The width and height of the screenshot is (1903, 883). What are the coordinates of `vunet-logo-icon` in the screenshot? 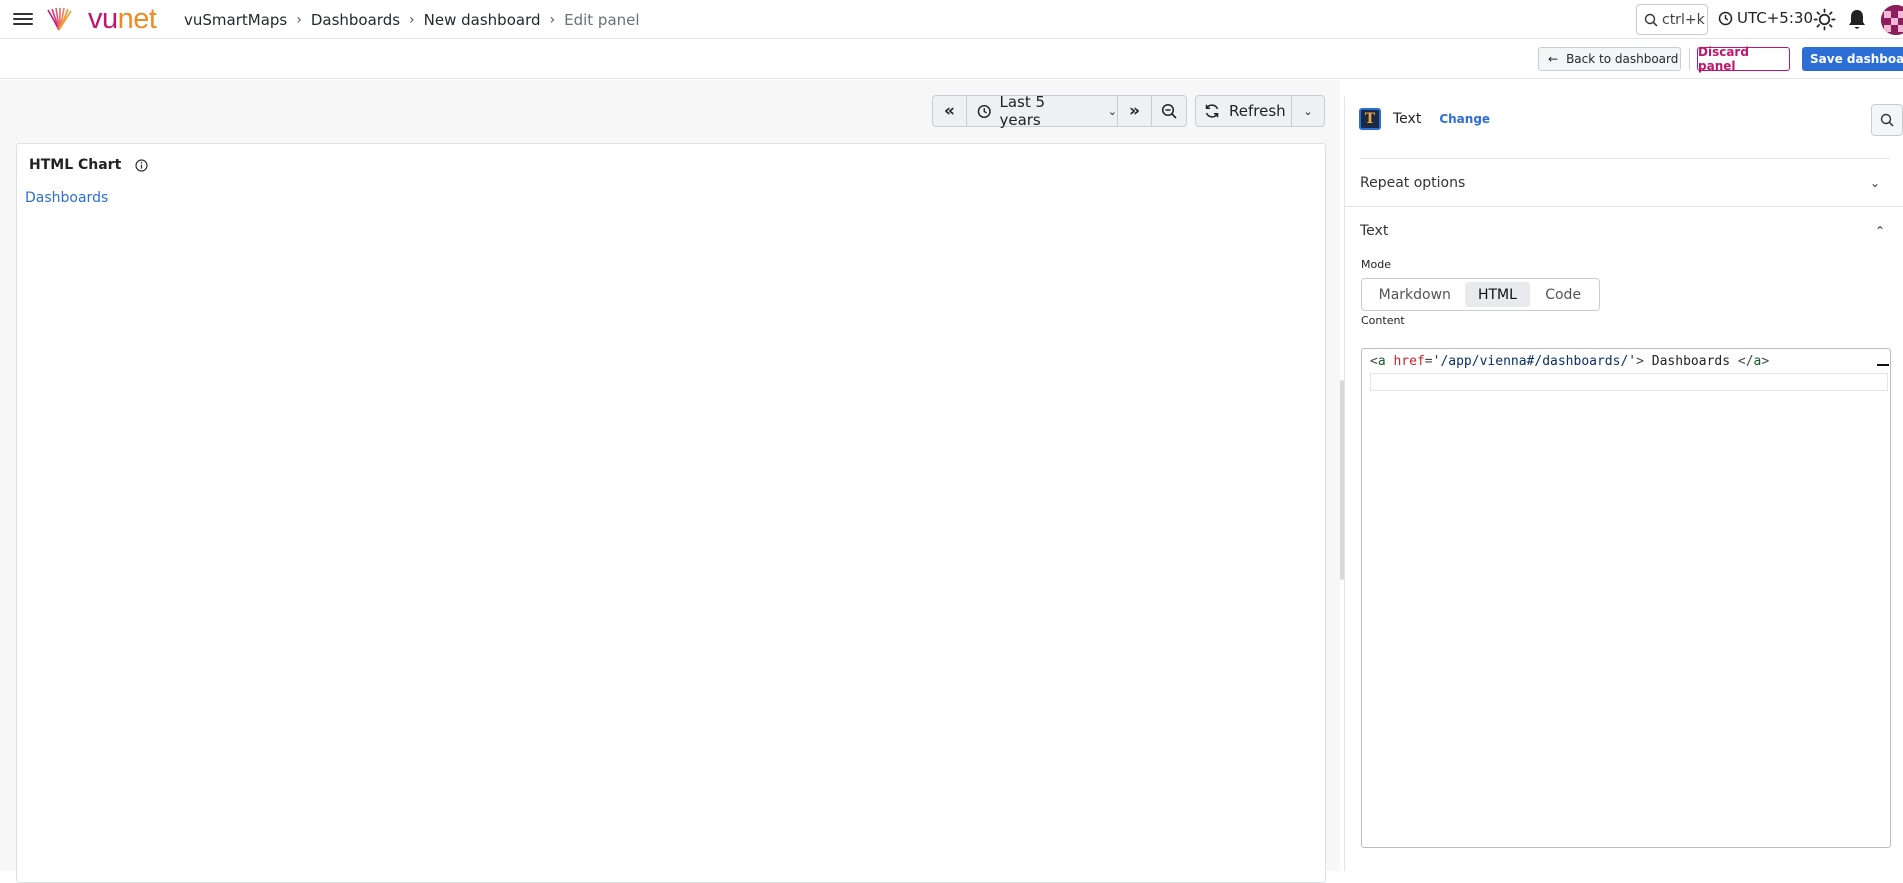 It's located at (59, 19).